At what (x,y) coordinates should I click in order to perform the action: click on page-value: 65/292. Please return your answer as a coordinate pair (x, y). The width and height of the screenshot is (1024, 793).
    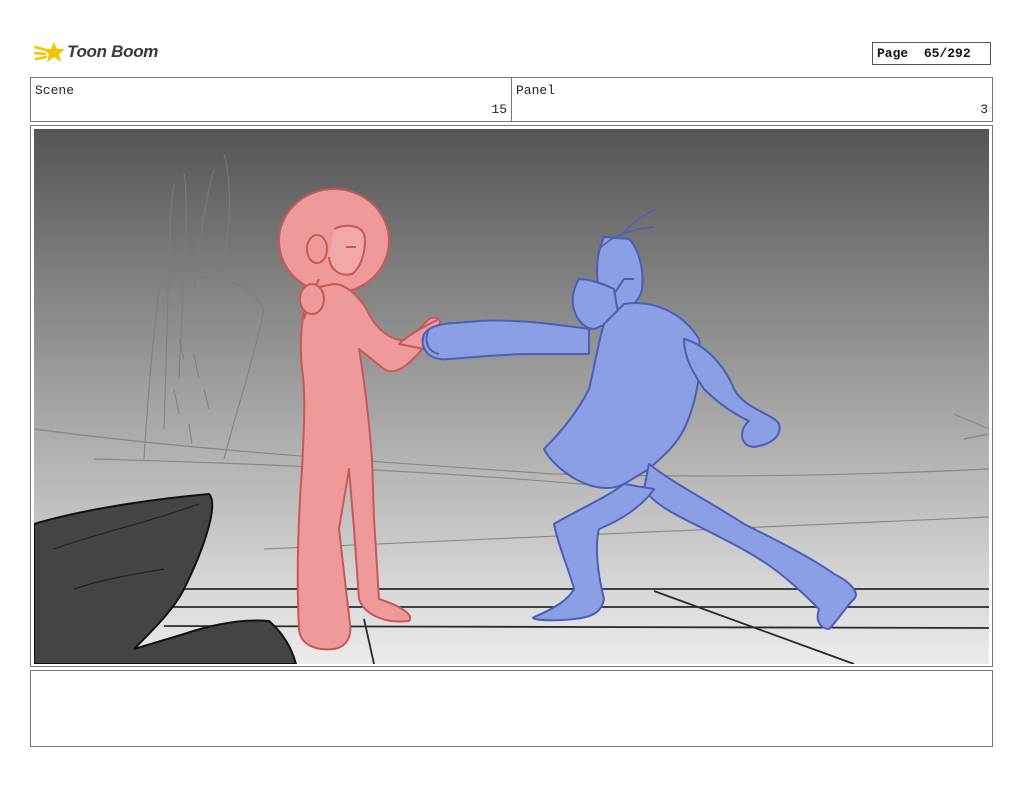
    Looking at the image, I should click on (947, 53).